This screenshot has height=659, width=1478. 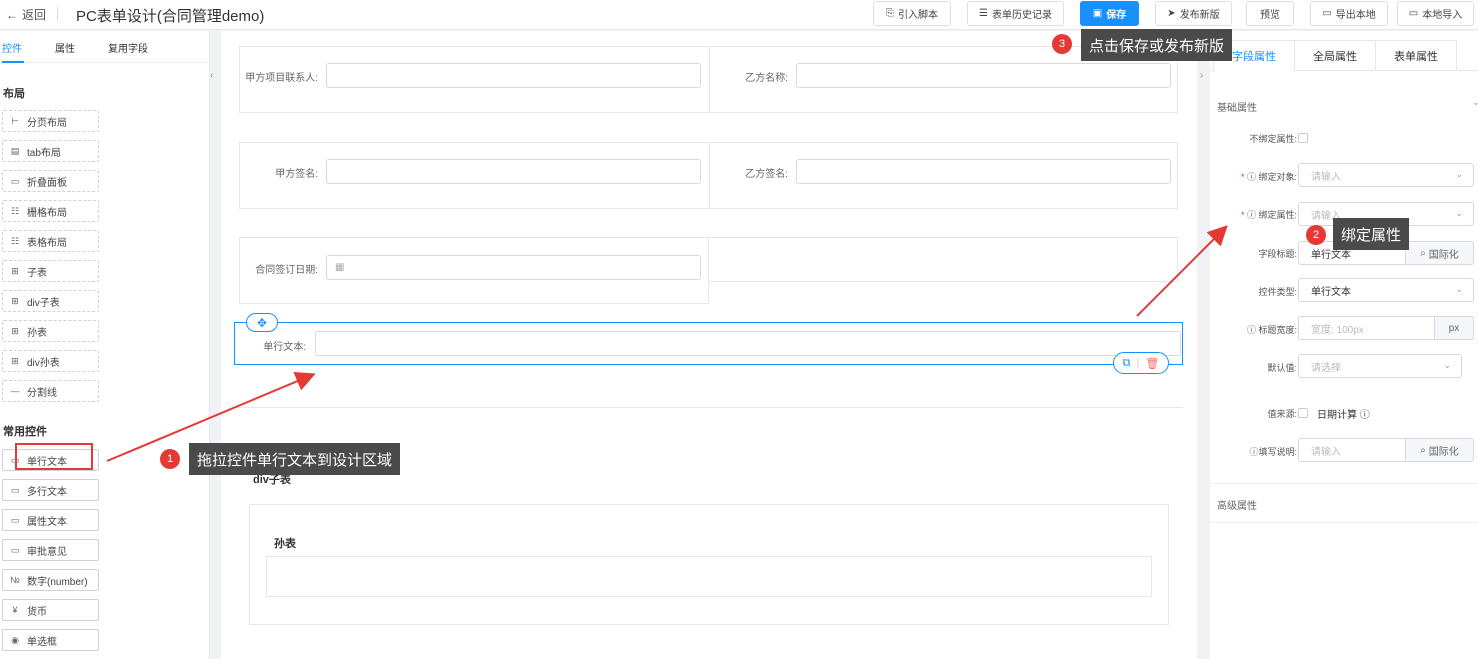 I want to click on callout-3: 点击保存或发布新版, so click(x=1157, y=45).